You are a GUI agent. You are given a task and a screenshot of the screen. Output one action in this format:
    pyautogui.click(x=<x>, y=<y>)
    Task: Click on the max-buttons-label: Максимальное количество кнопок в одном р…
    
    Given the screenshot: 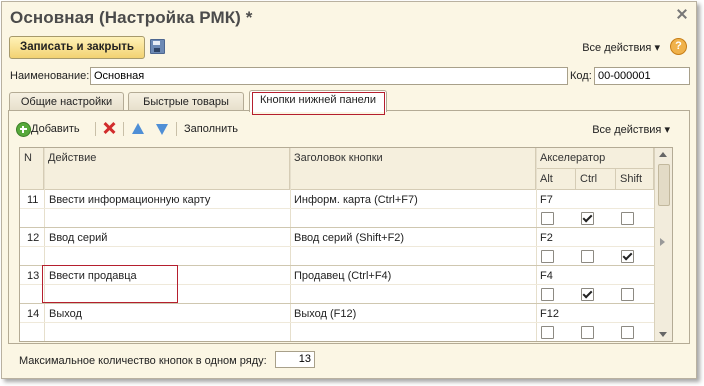 What is the action you would take?
    pyautogui.click(x=143, y=361)
    